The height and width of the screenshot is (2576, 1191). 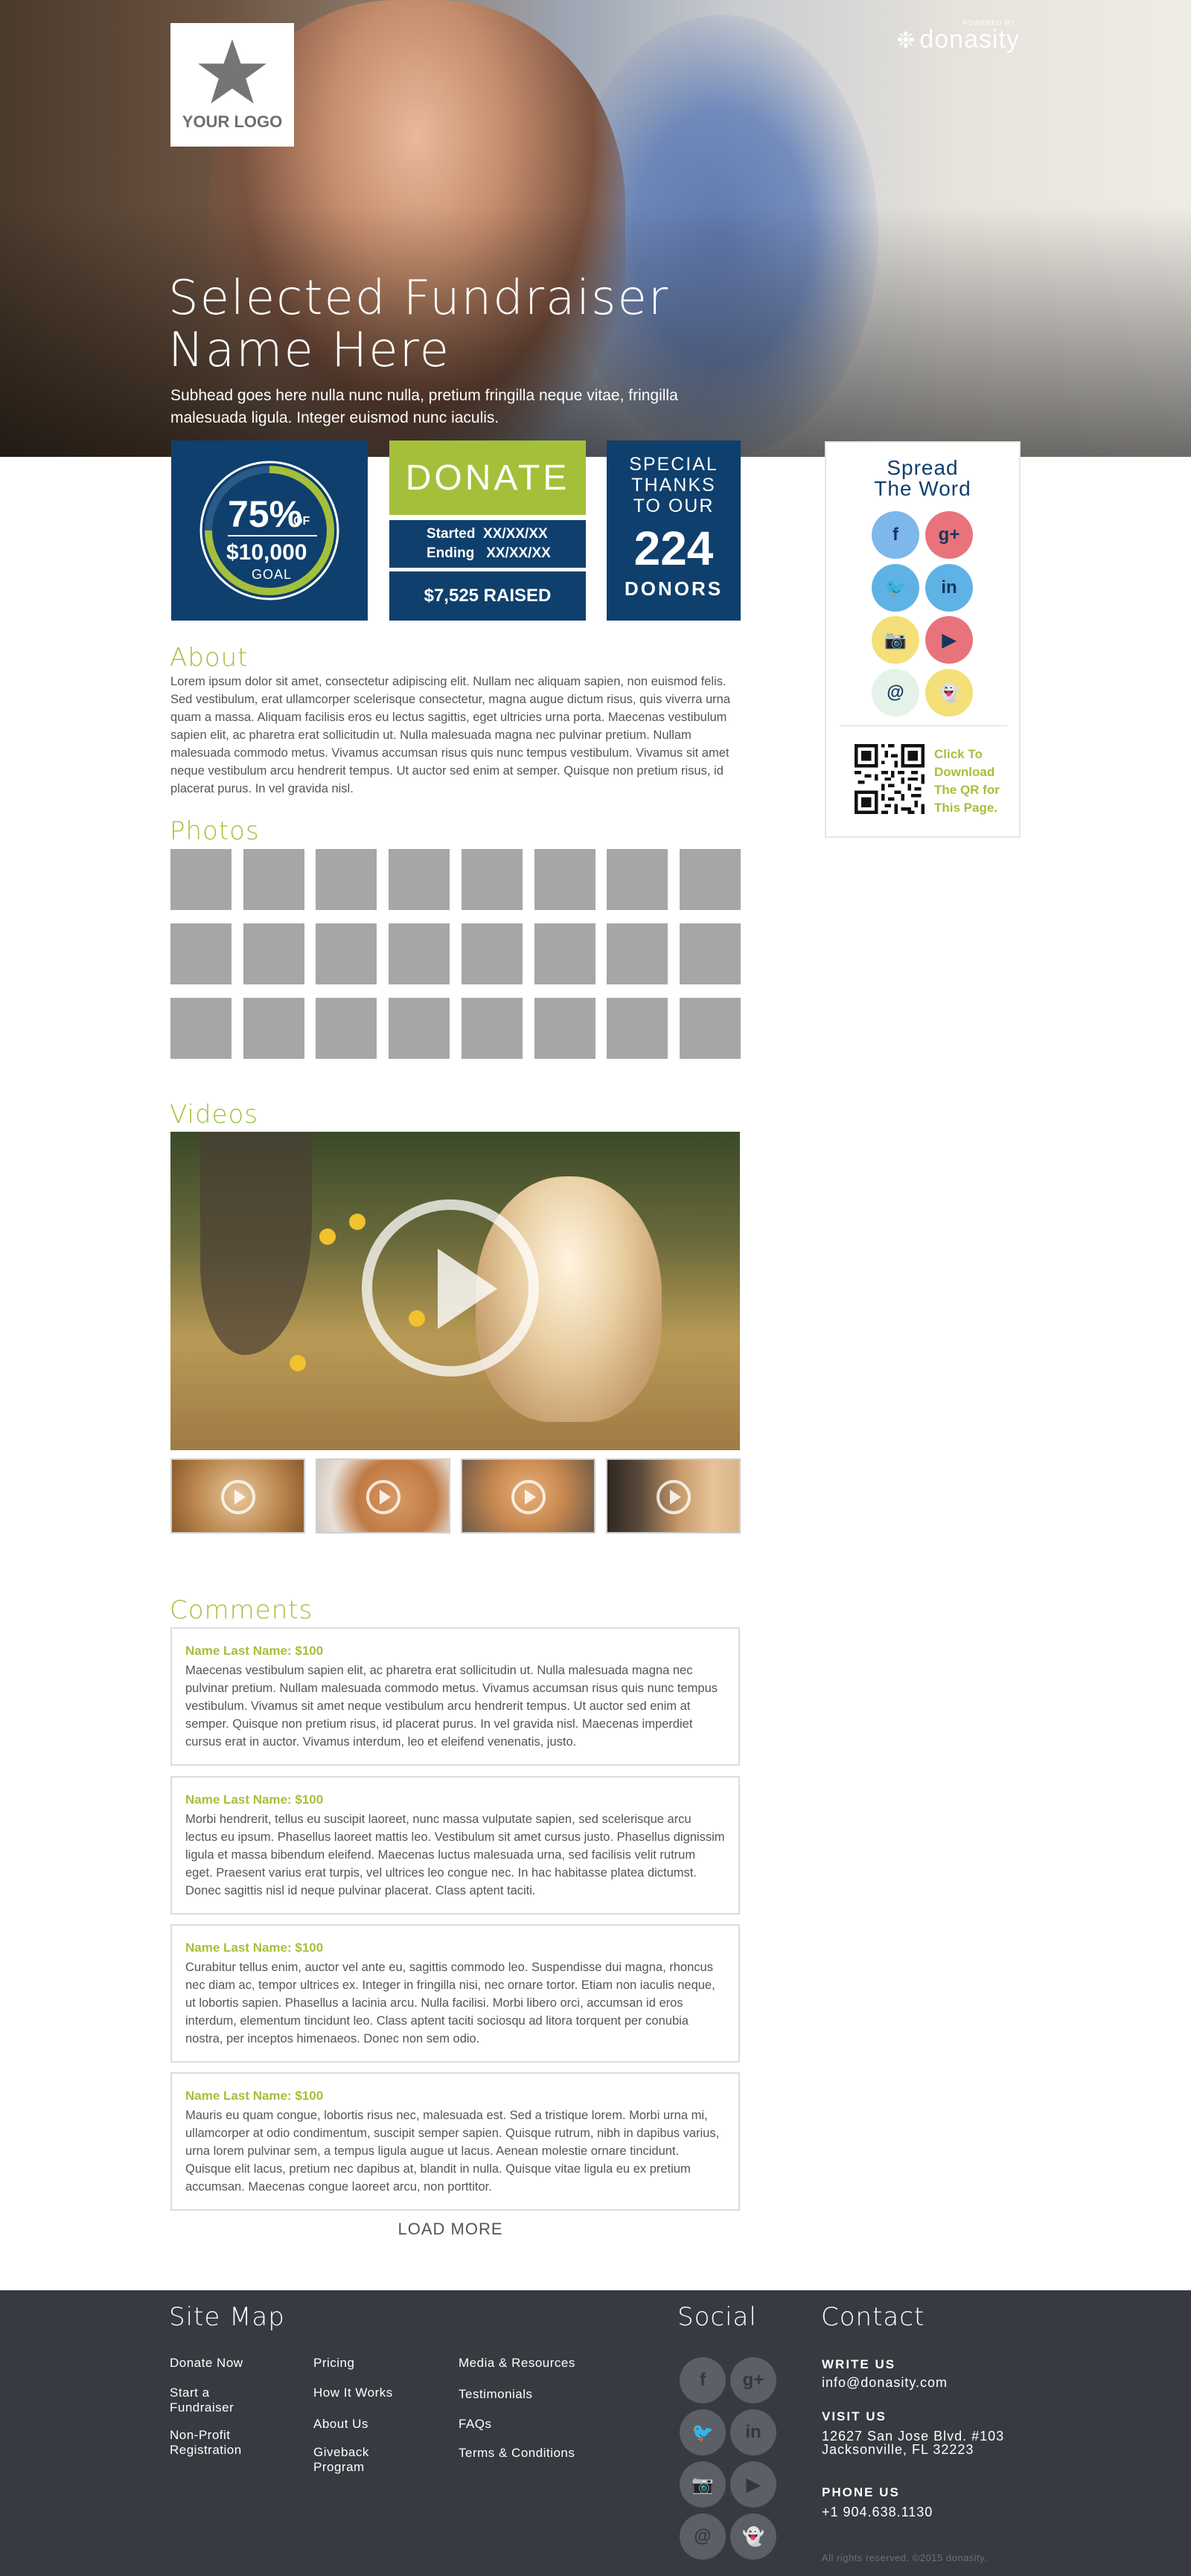 What do you see at coordinates (341, 2460) in the screenshot?
I see `footer-link-giveback-program: Giveback Program` at bounding box center [341, 2460].